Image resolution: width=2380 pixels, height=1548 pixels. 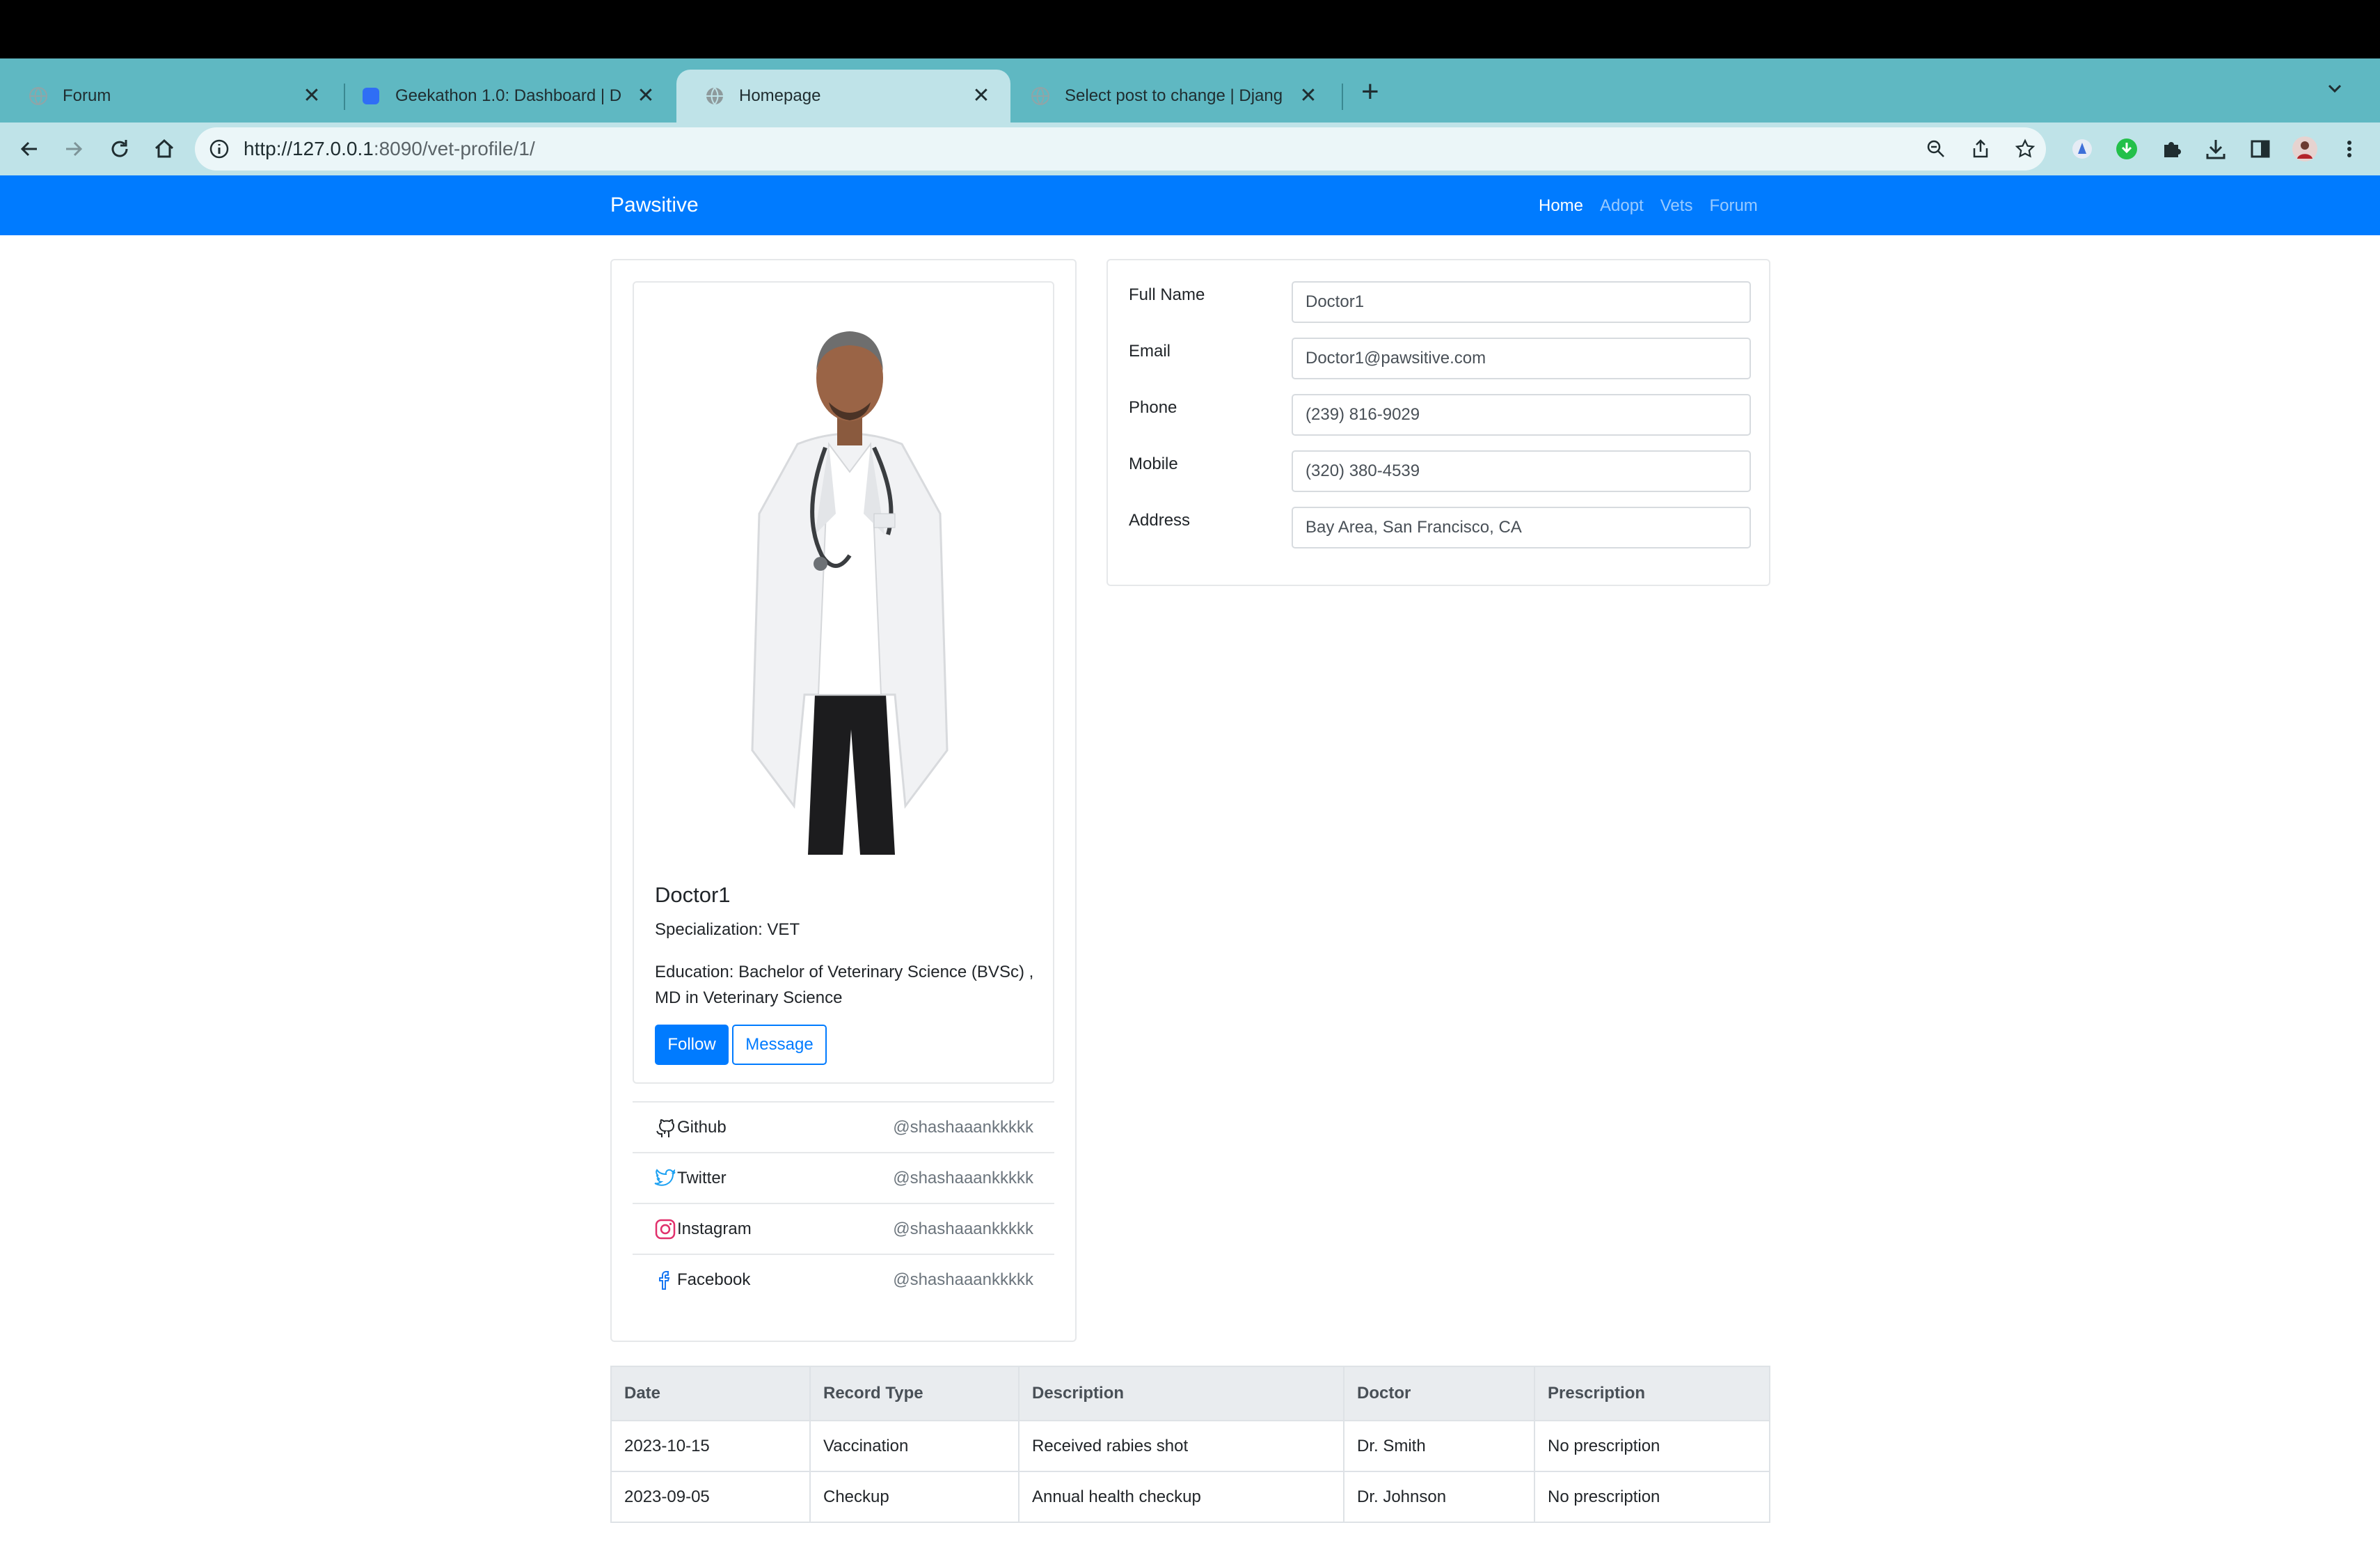 I want to click on cell-doctor: Dr. Smith, so click(x=1439, y=1446).